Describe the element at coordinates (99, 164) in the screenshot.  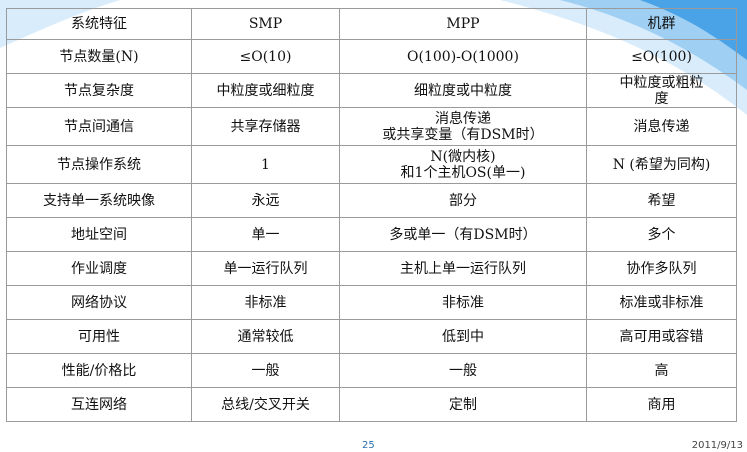
I see `row-label-cell: 节点操作系统` at that location.